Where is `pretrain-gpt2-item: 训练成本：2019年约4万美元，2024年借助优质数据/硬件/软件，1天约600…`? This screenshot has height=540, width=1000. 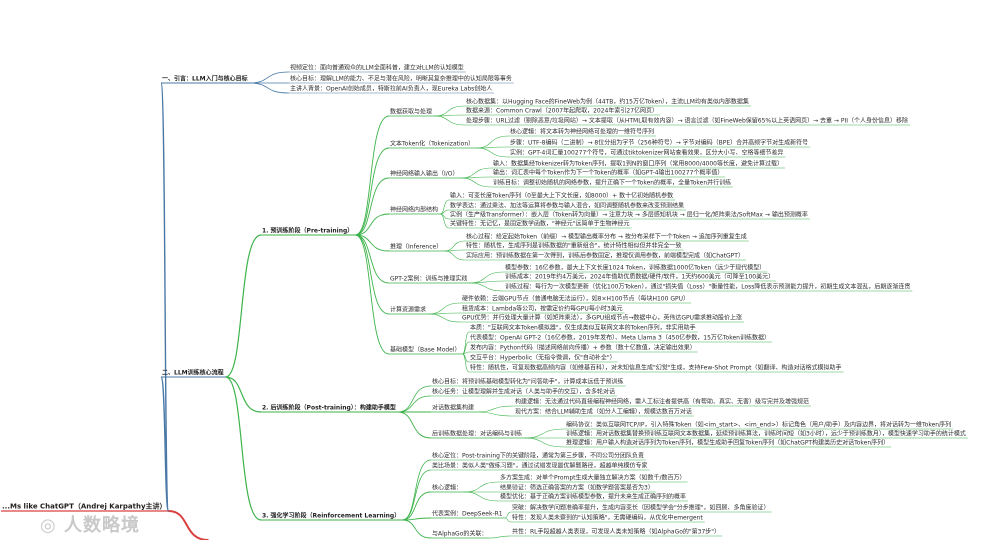 pretrain-gpt2-item: 训练成本：2019年约4万美元，2024年借助优质数据/硬件/软件，1天约600… is located at coordinates (639, 277).